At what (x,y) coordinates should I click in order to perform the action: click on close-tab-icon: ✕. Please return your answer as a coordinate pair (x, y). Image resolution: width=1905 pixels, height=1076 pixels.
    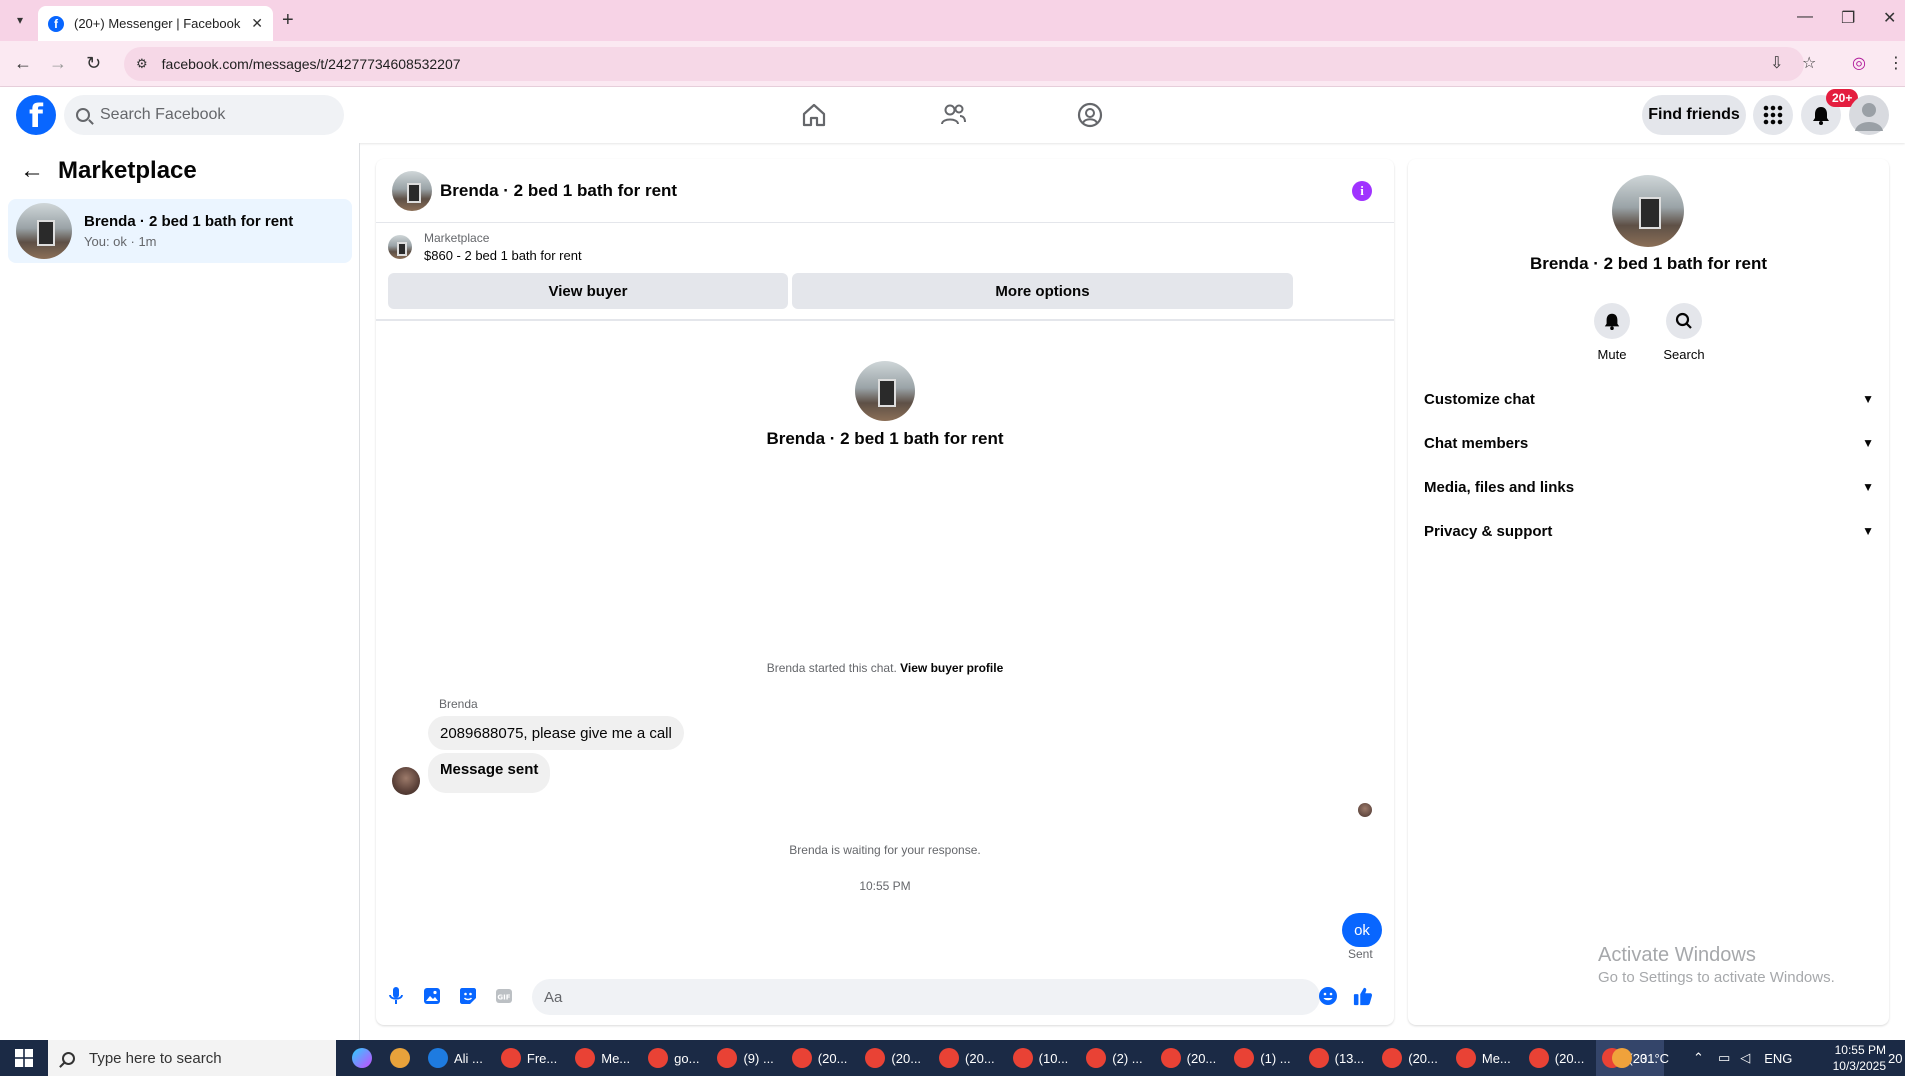
    Looking at the image, I should click on (257, 23).